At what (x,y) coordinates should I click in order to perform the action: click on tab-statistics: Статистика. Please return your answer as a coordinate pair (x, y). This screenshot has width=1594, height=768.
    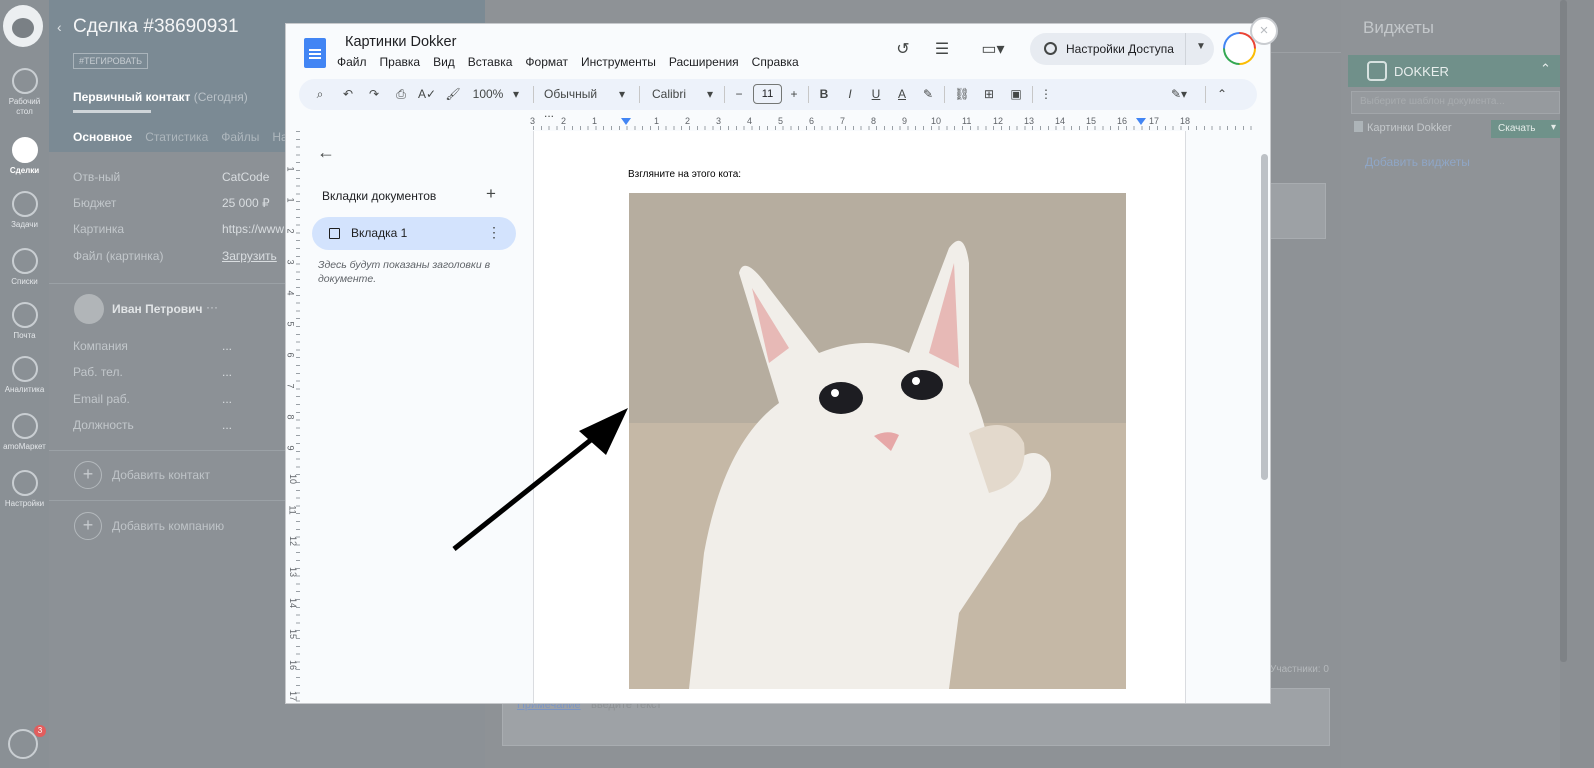
    Looking at the image, I should click on (176, 137).